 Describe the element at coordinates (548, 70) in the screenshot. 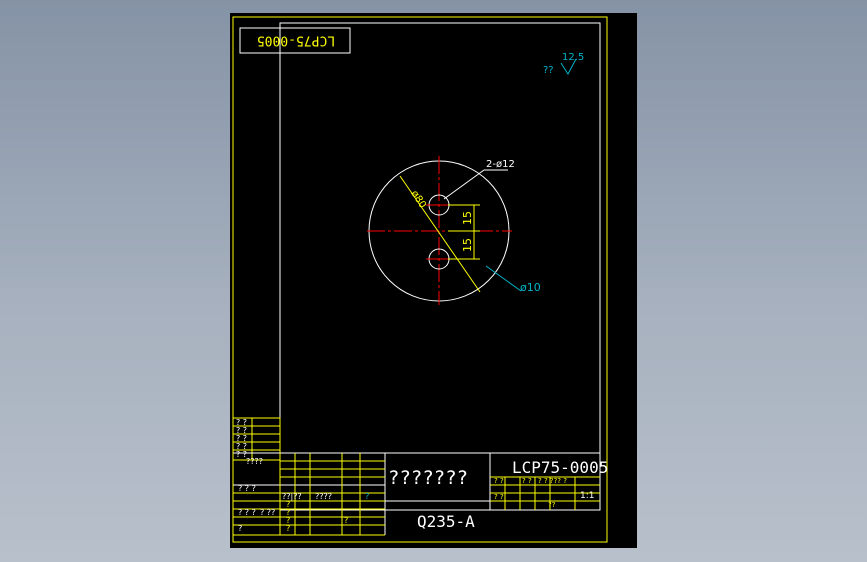

I see `roughness-prefix: ??` at that location.